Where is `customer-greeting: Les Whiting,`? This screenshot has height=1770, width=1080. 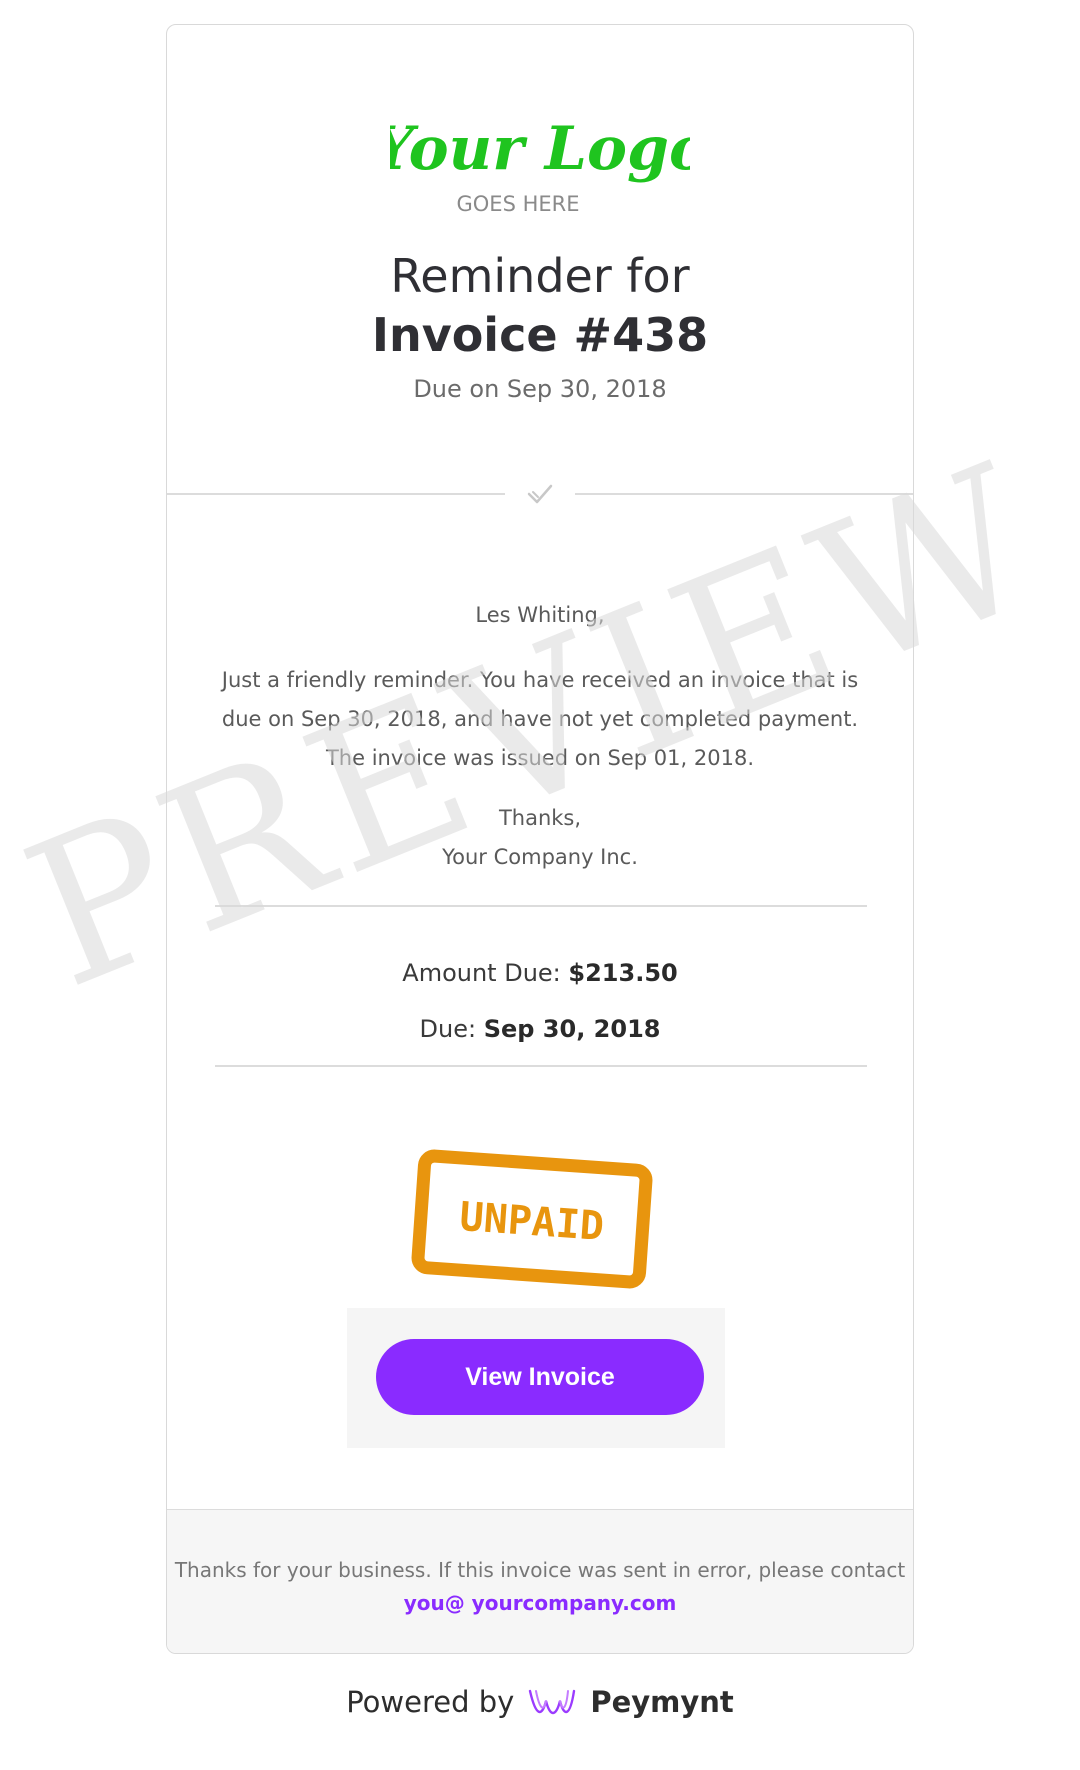
customer-greeting: Les Whiting, is located at coordinates (540, 615).